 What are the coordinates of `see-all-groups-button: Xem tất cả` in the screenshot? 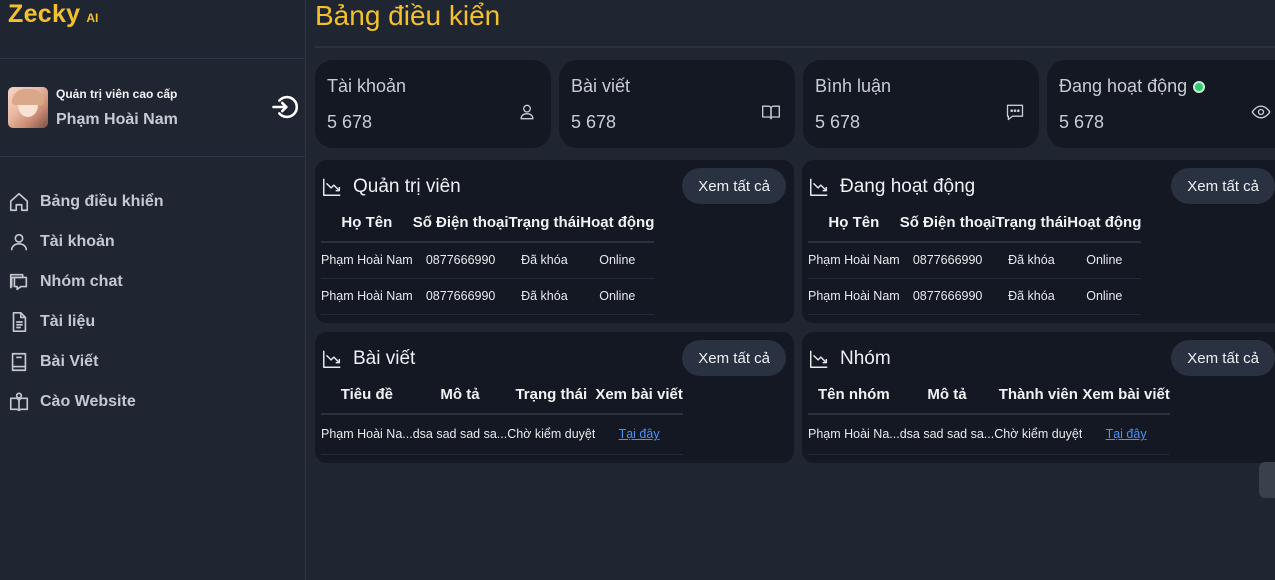 It's located at (1223, 358).